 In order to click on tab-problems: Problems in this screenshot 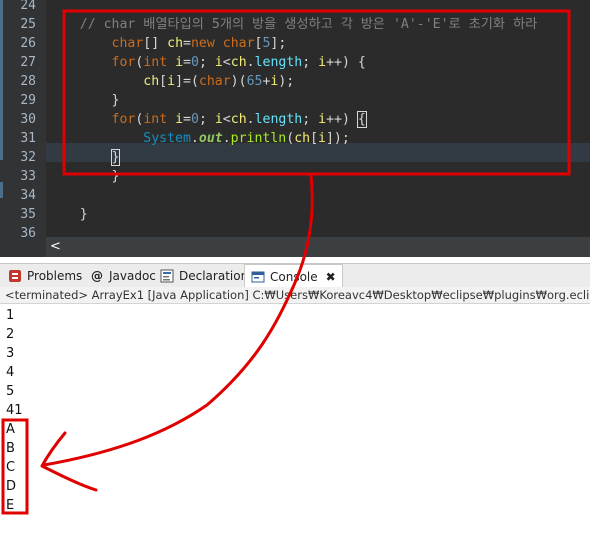, I will do `click(45, 276)`.